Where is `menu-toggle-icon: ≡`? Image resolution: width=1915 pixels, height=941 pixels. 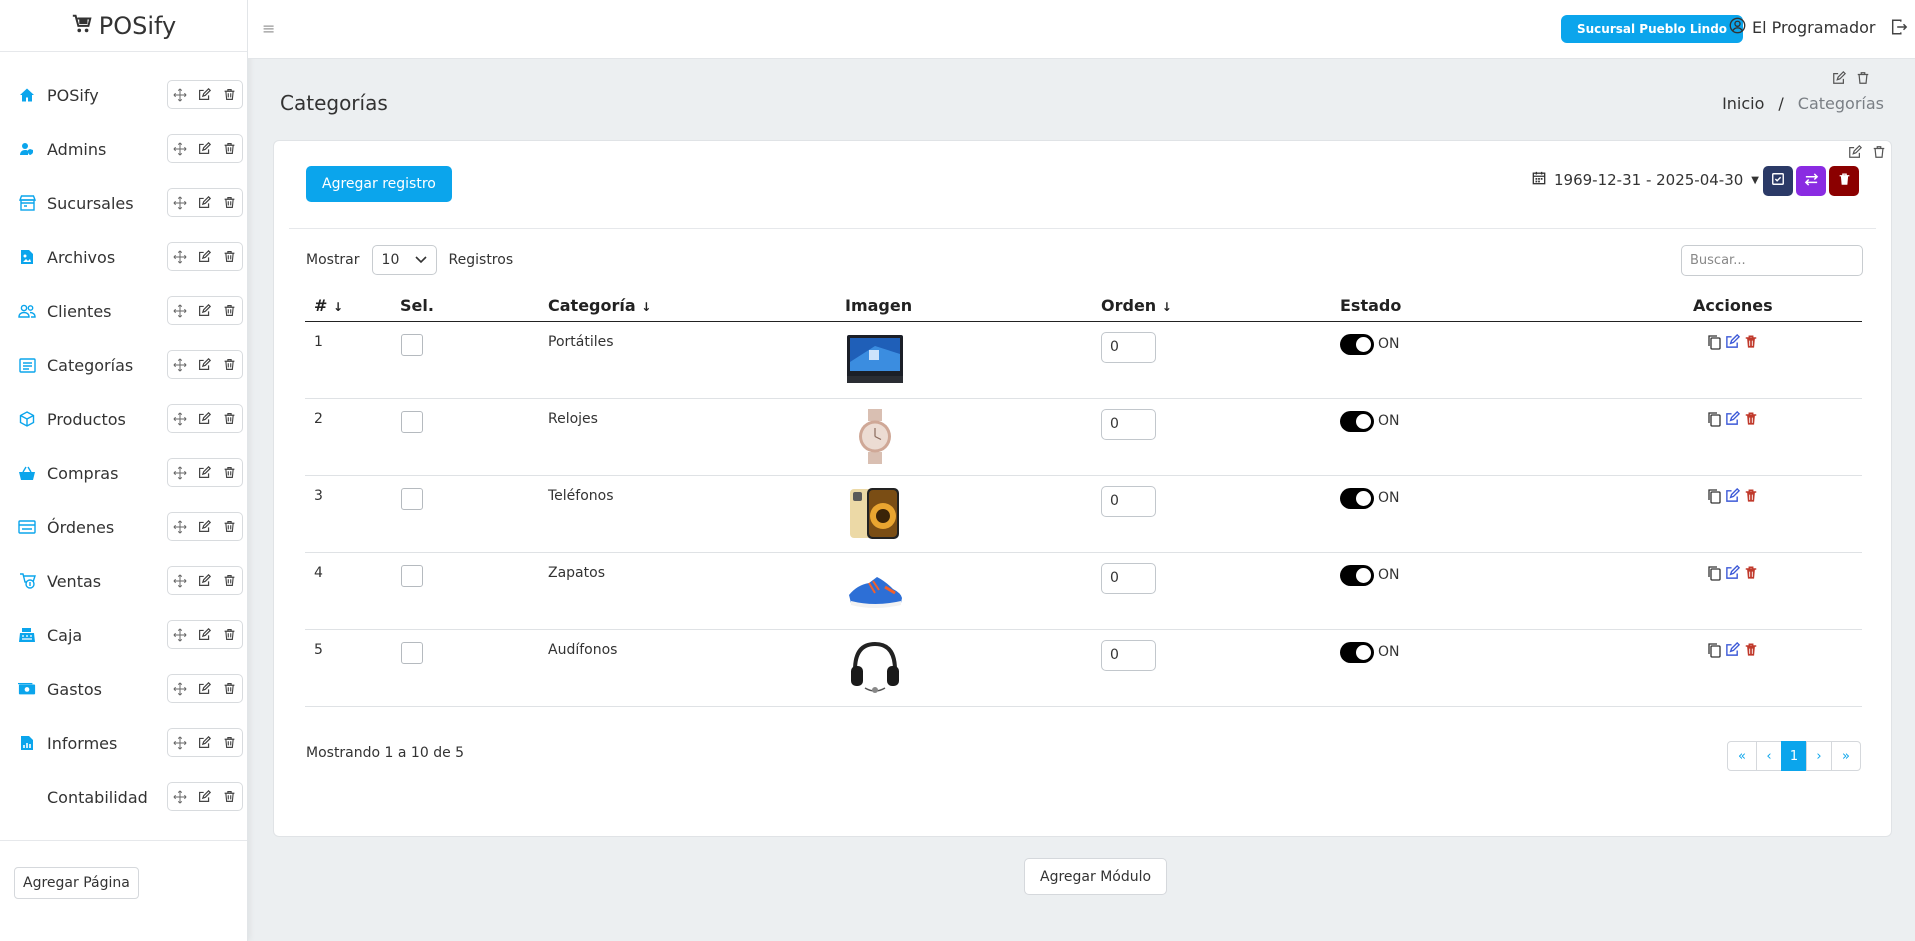 menu-toggle-icon: ≡ is located at coordinates (268, 28).